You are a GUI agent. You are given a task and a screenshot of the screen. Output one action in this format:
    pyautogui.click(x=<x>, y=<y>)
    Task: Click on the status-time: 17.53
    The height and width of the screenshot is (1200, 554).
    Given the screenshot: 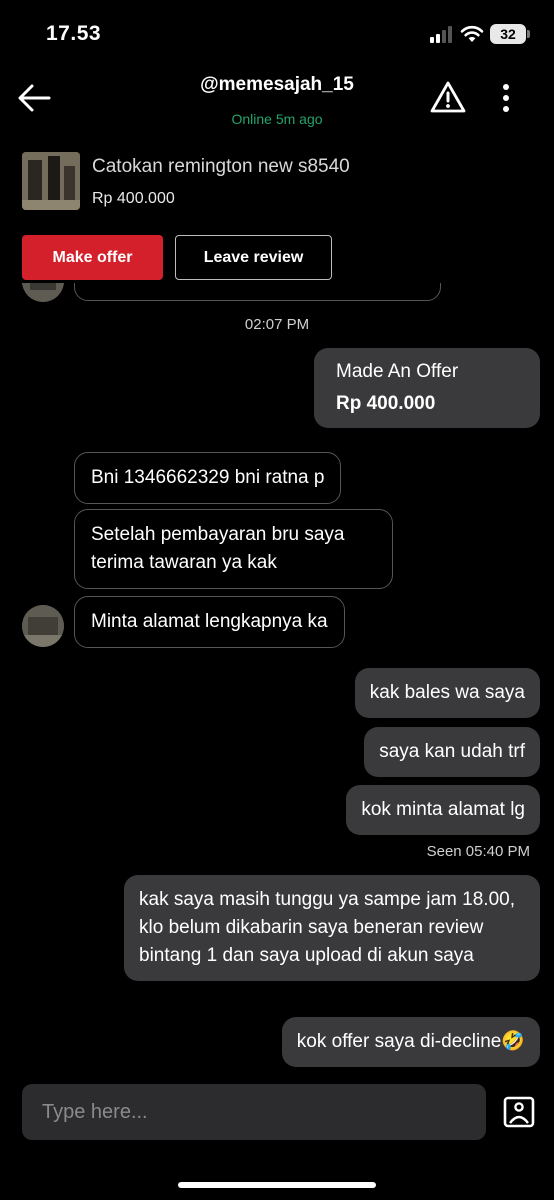 What is the action you would take?
    pyautogui.click(x=74, y=33)
    